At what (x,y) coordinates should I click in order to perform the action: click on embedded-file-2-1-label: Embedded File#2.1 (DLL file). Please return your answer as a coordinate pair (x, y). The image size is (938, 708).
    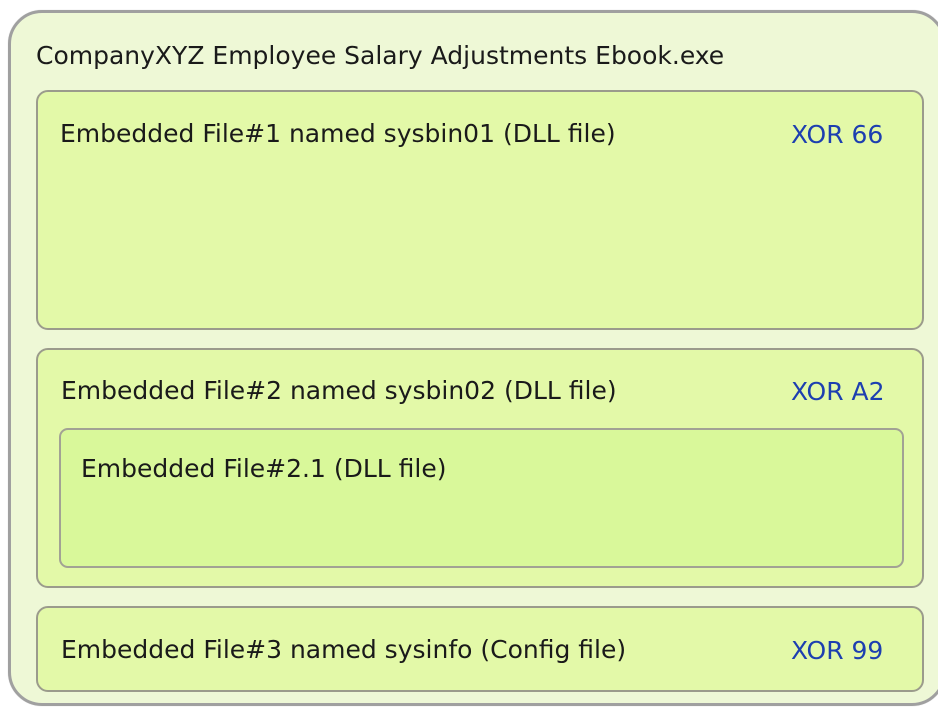
    Looking at the image, I should click on (264, 468).